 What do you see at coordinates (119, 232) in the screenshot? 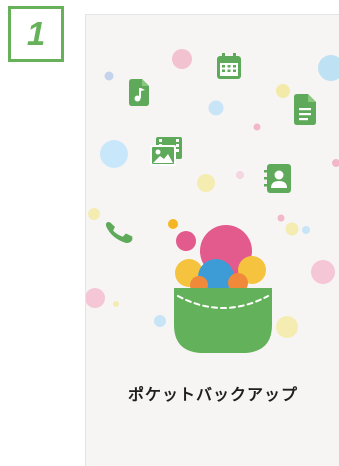
I see `phone-icon` at bounding box center [119, 232].